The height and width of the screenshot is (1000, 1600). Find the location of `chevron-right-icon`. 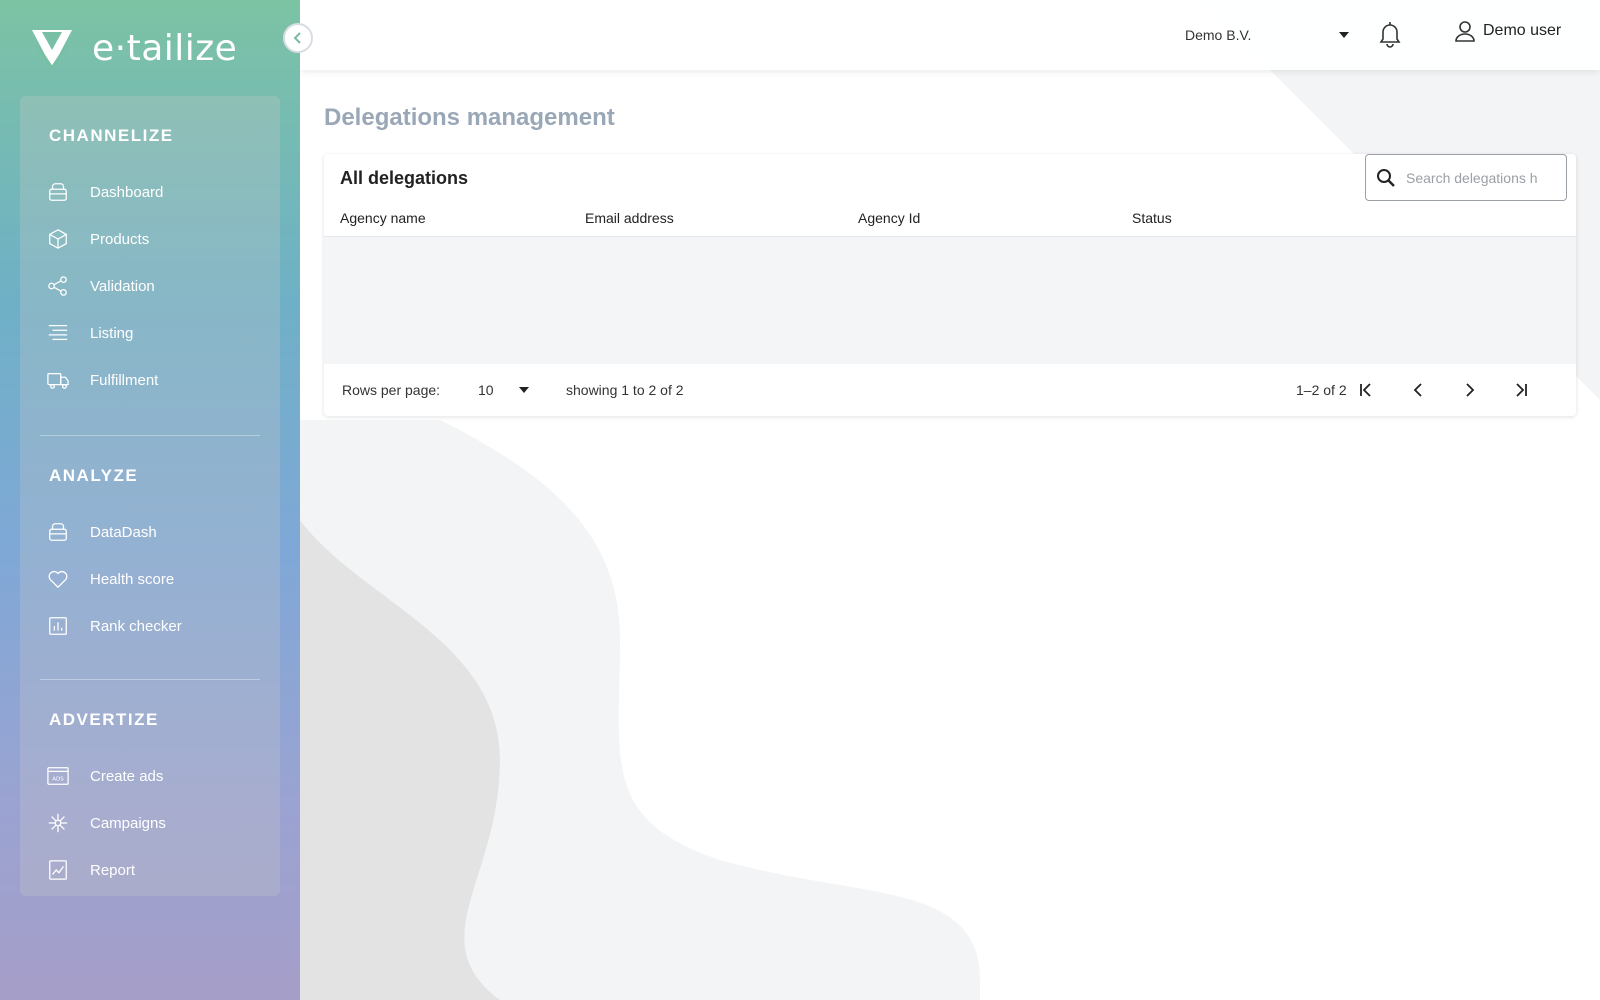

chevron-right-icon is located at coordinates (1470, 390).